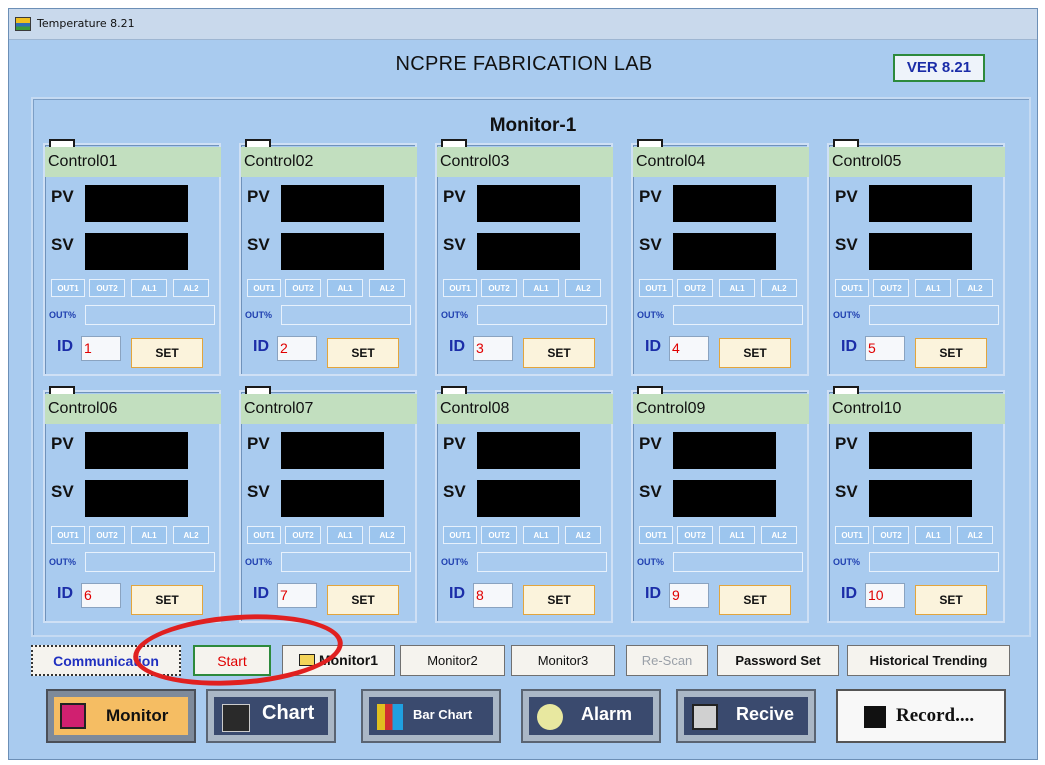 This screenshot has width=1045, height=765. I want to click on monitor1-button: Monitor1, so click(338, 660).